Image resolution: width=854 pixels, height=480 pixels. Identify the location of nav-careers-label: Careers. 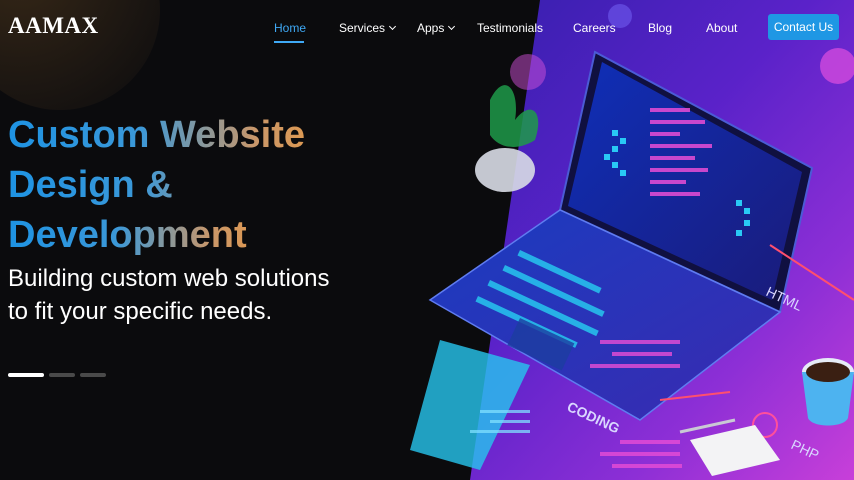
(594, 28).